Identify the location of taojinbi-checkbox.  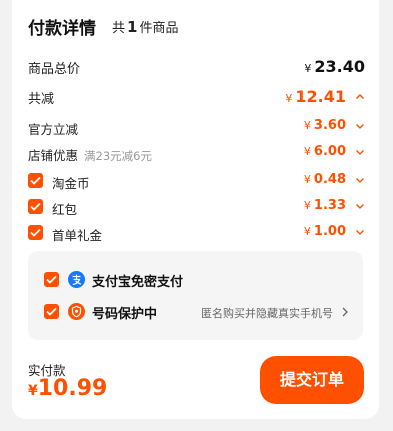
(35, 180).